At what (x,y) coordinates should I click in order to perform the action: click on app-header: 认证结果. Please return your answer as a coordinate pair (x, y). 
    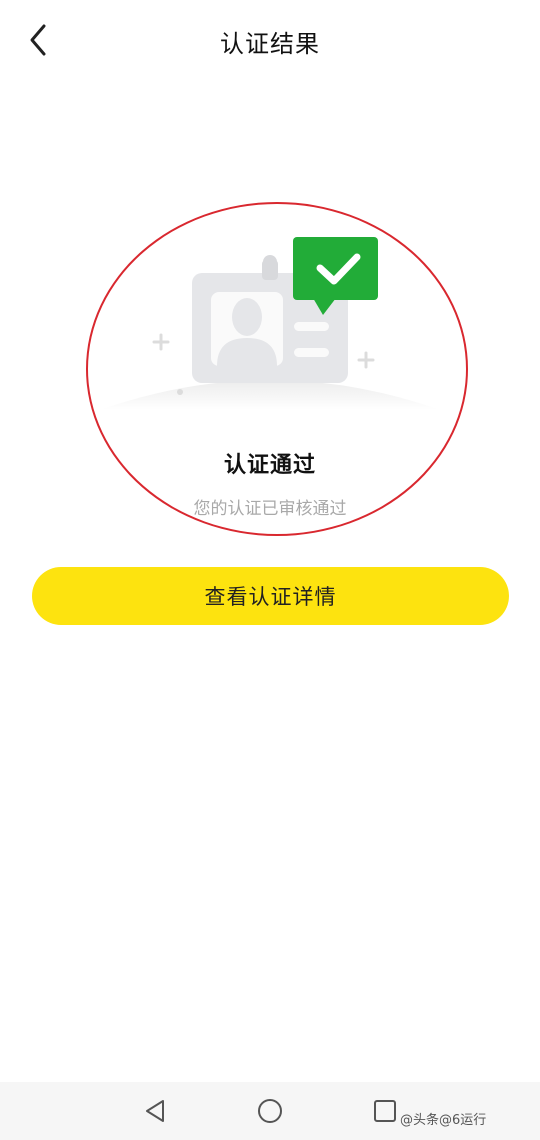
    Looking at the image, I should click on (270, 41).